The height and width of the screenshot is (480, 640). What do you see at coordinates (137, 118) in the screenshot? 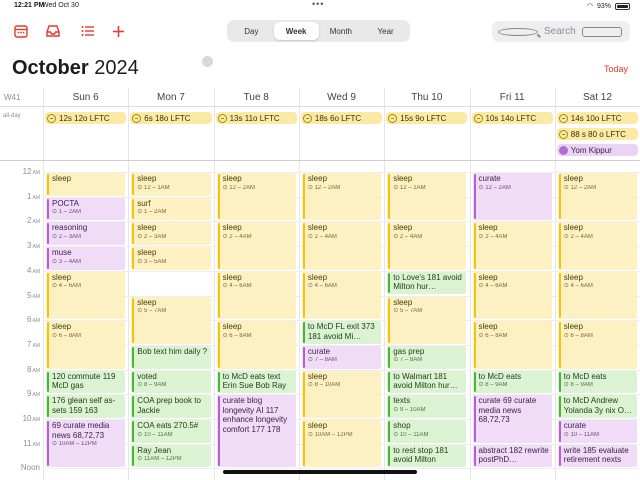
I see `reminder-icon` at bounding box center [137, 118].